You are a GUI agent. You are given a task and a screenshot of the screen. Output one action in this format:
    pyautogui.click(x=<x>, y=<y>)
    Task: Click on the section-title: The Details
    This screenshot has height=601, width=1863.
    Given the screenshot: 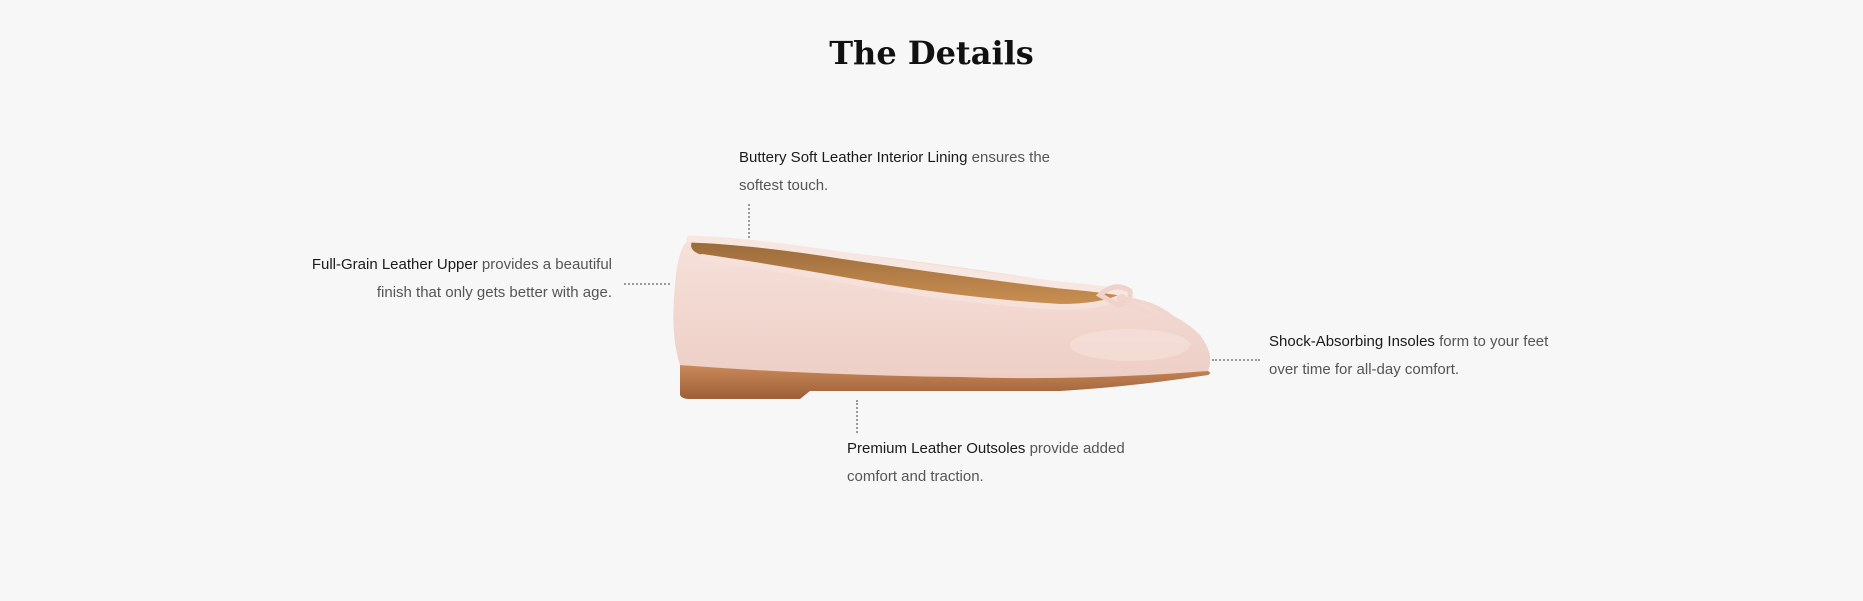 What is the action you would take?
    pyautogui.click(x=931, y=53)
    